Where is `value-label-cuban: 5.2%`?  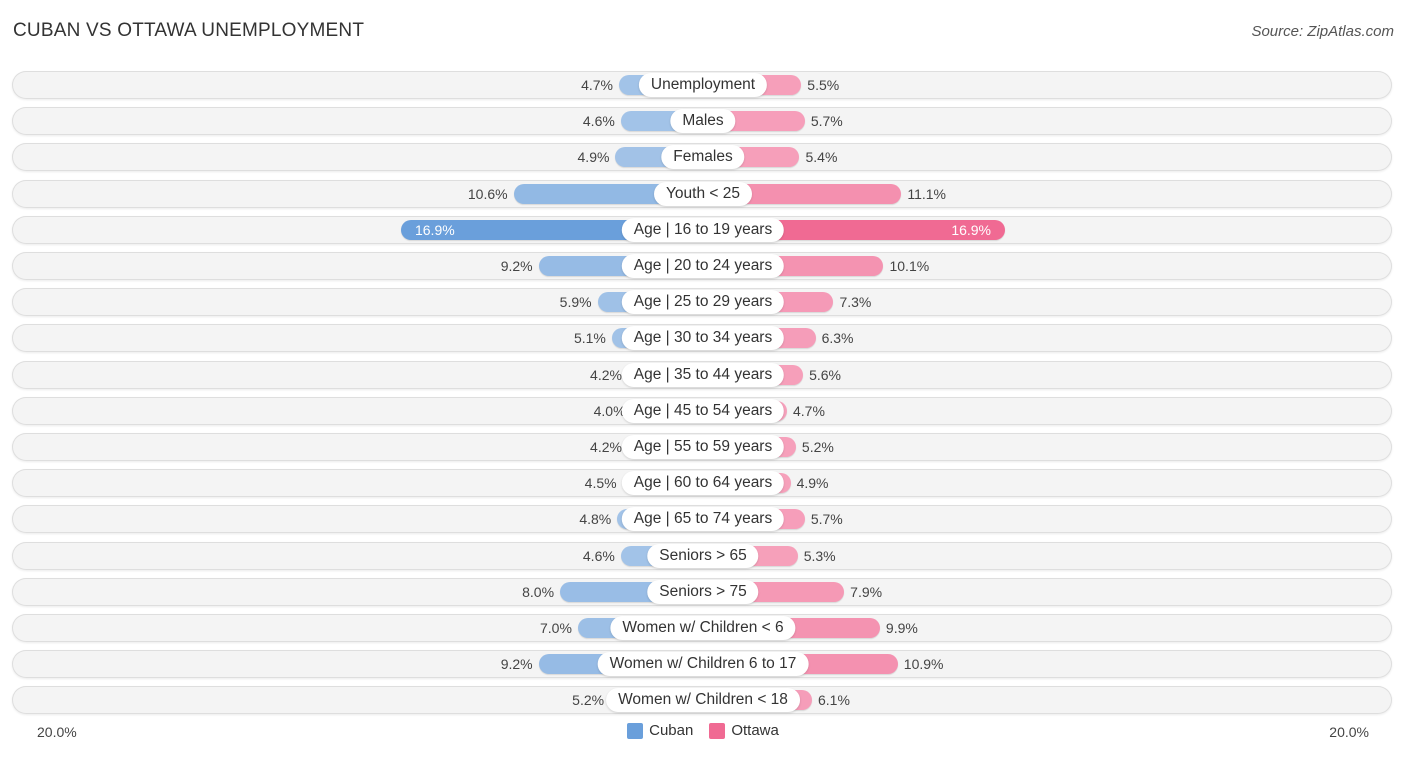
value-label-cuban: 5.2% is located at coordinates (588, 700).